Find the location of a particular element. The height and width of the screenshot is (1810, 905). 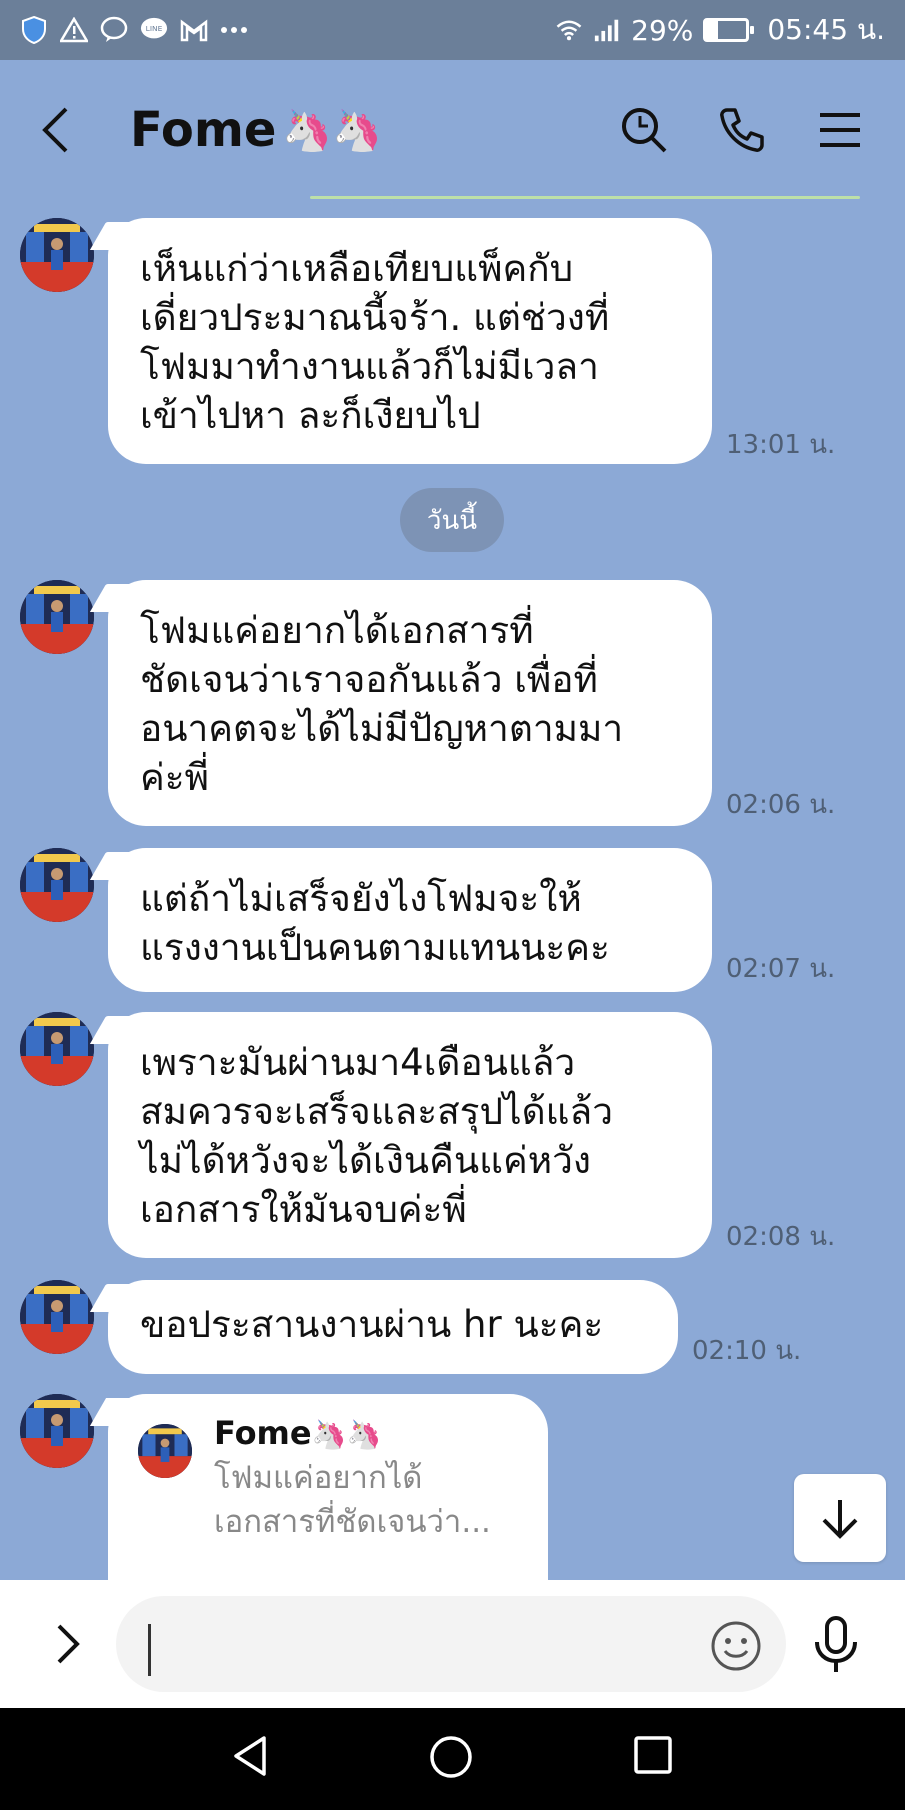

battery-percent: 29% is located at coordinates (662, 30).